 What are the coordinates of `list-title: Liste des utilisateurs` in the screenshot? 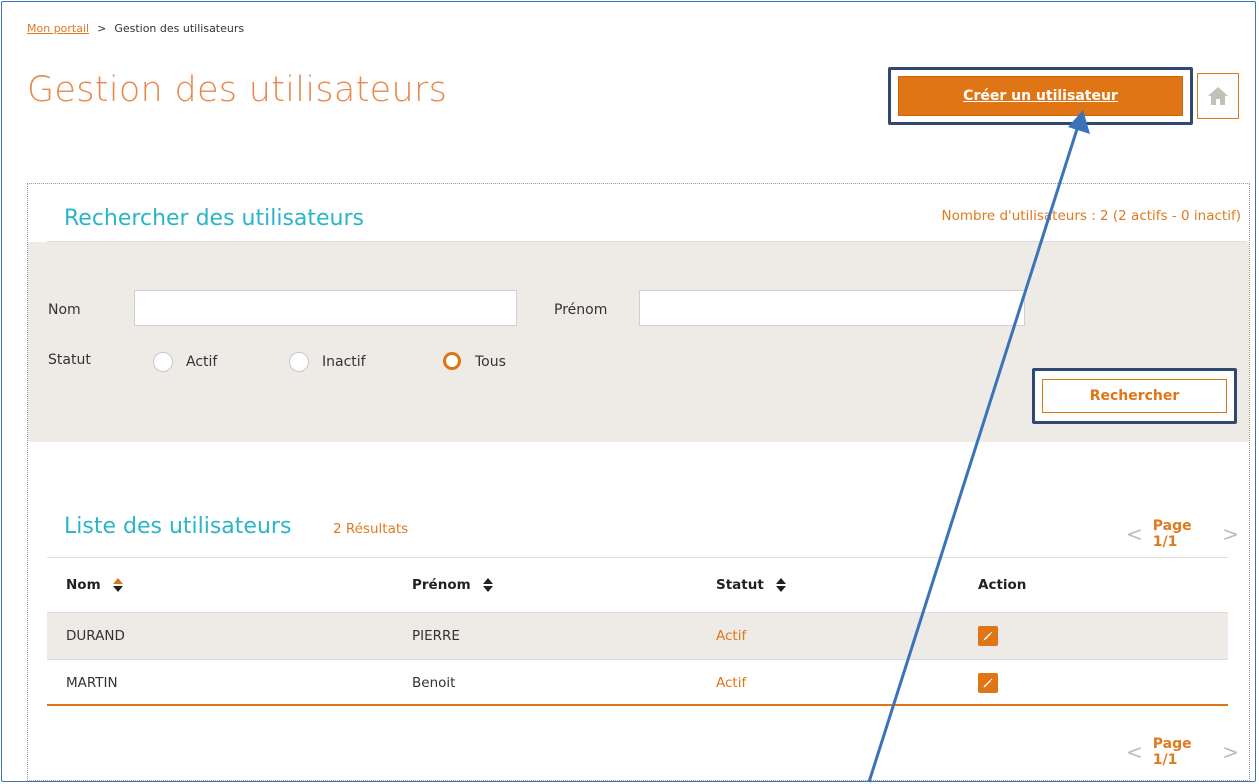 It's located at (178, 526).